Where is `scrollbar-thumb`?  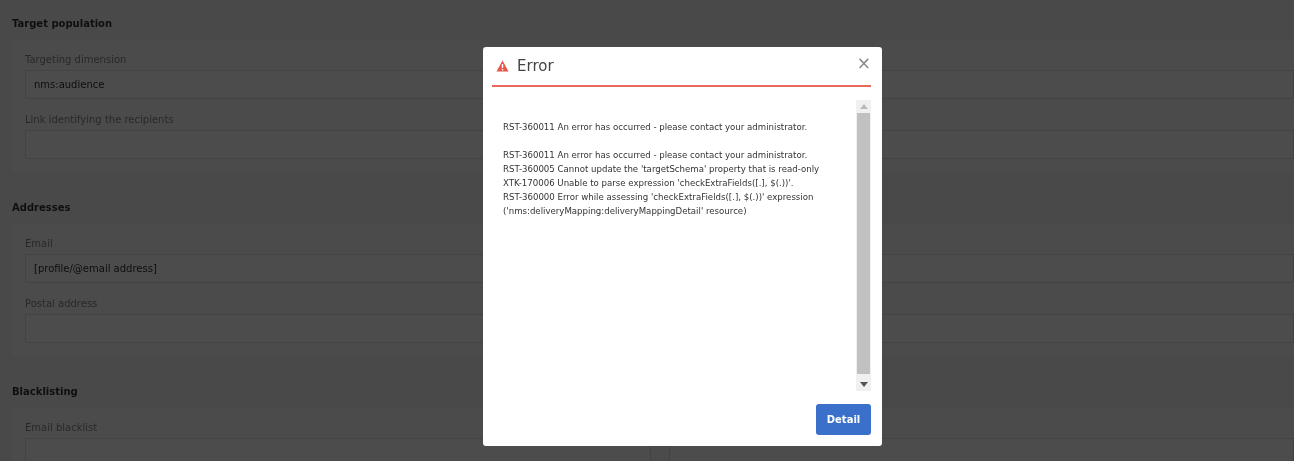
scrollbar-thumb is located at coordinates (863, 243).